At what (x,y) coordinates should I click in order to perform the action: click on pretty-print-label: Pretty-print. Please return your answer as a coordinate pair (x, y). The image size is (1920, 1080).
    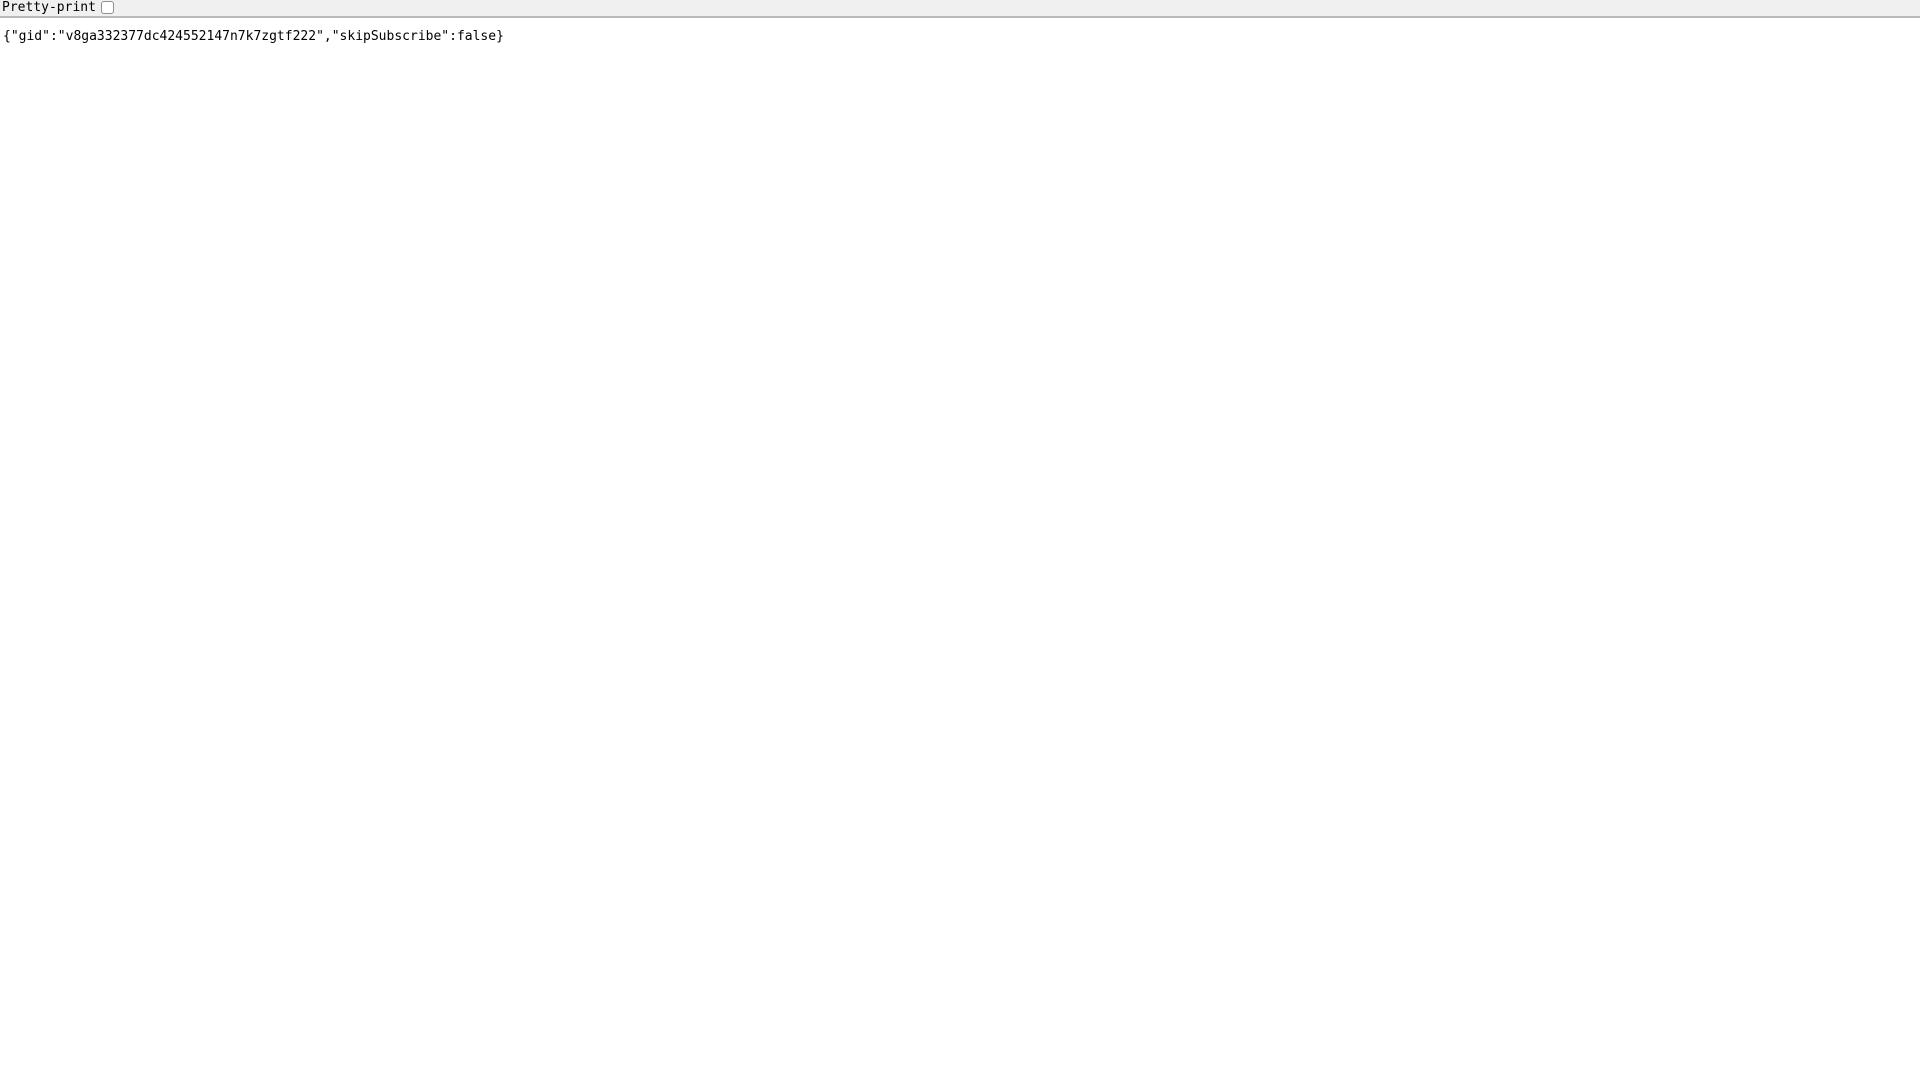
    Looking at the image, I should click on (49, 7).